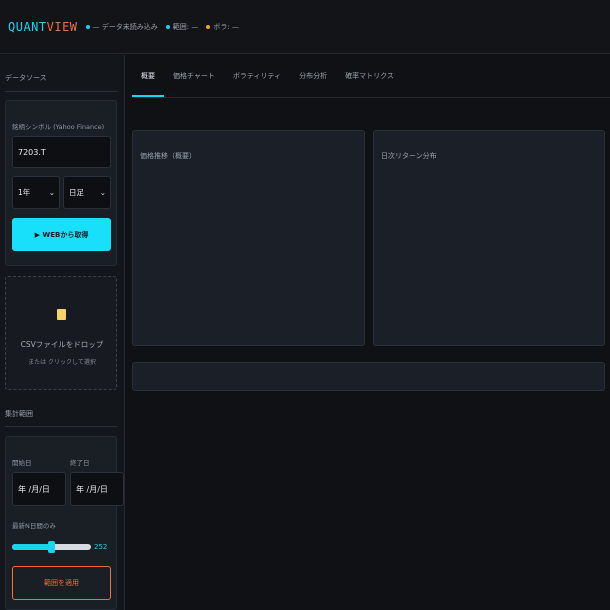  I want to click on price-overview-card: 価格推移（概要）, so click(248, 238).